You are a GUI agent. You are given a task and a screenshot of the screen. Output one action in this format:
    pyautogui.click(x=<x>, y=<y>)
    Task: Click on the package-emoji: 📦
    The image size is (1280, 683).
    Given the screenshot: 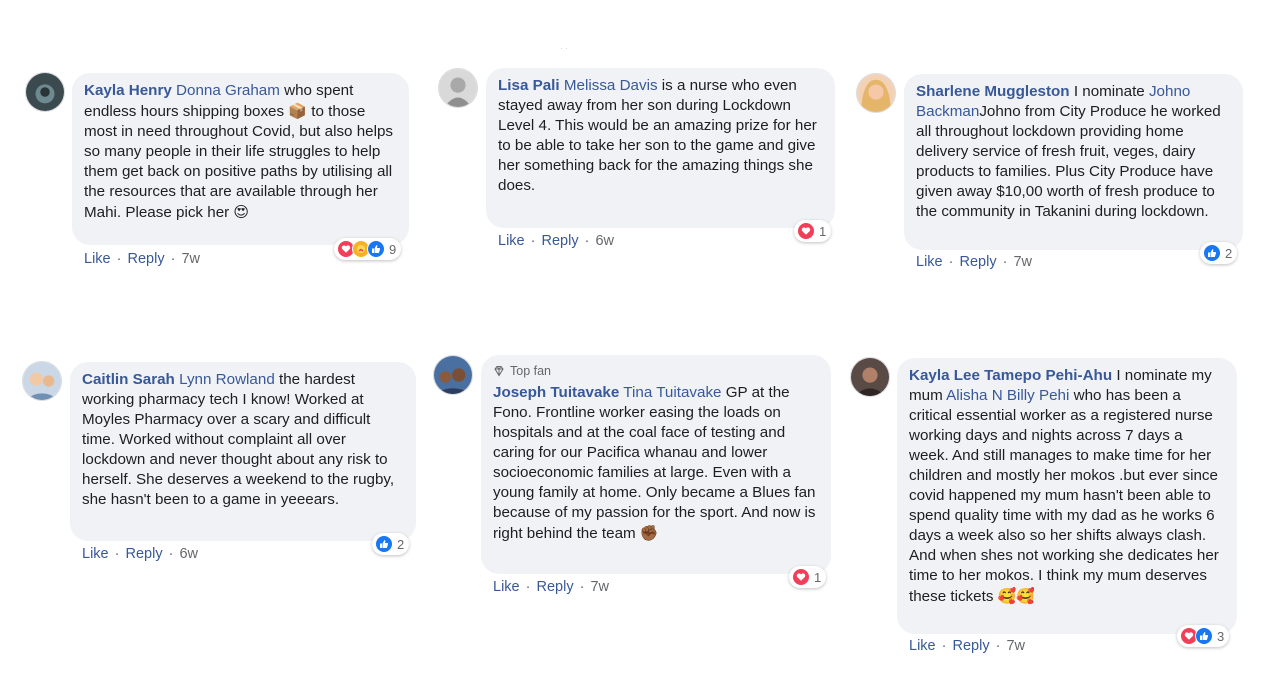 What is the action you would take?
    pyautogui.click(x=298, y=111)
    